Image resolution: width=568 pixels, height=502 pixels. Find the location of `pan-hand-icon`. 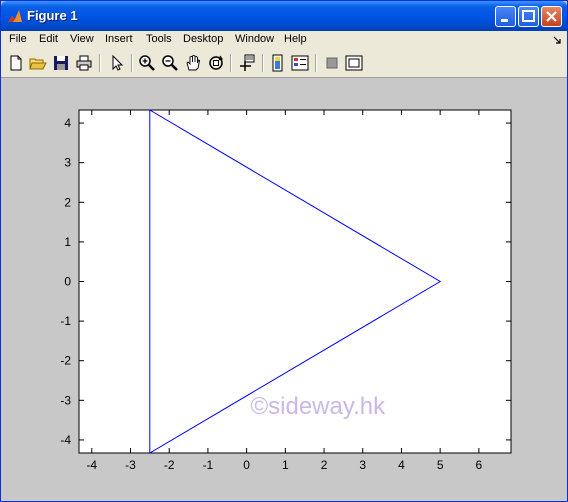

pan-hand-icon is located at coordinates (193, 63).